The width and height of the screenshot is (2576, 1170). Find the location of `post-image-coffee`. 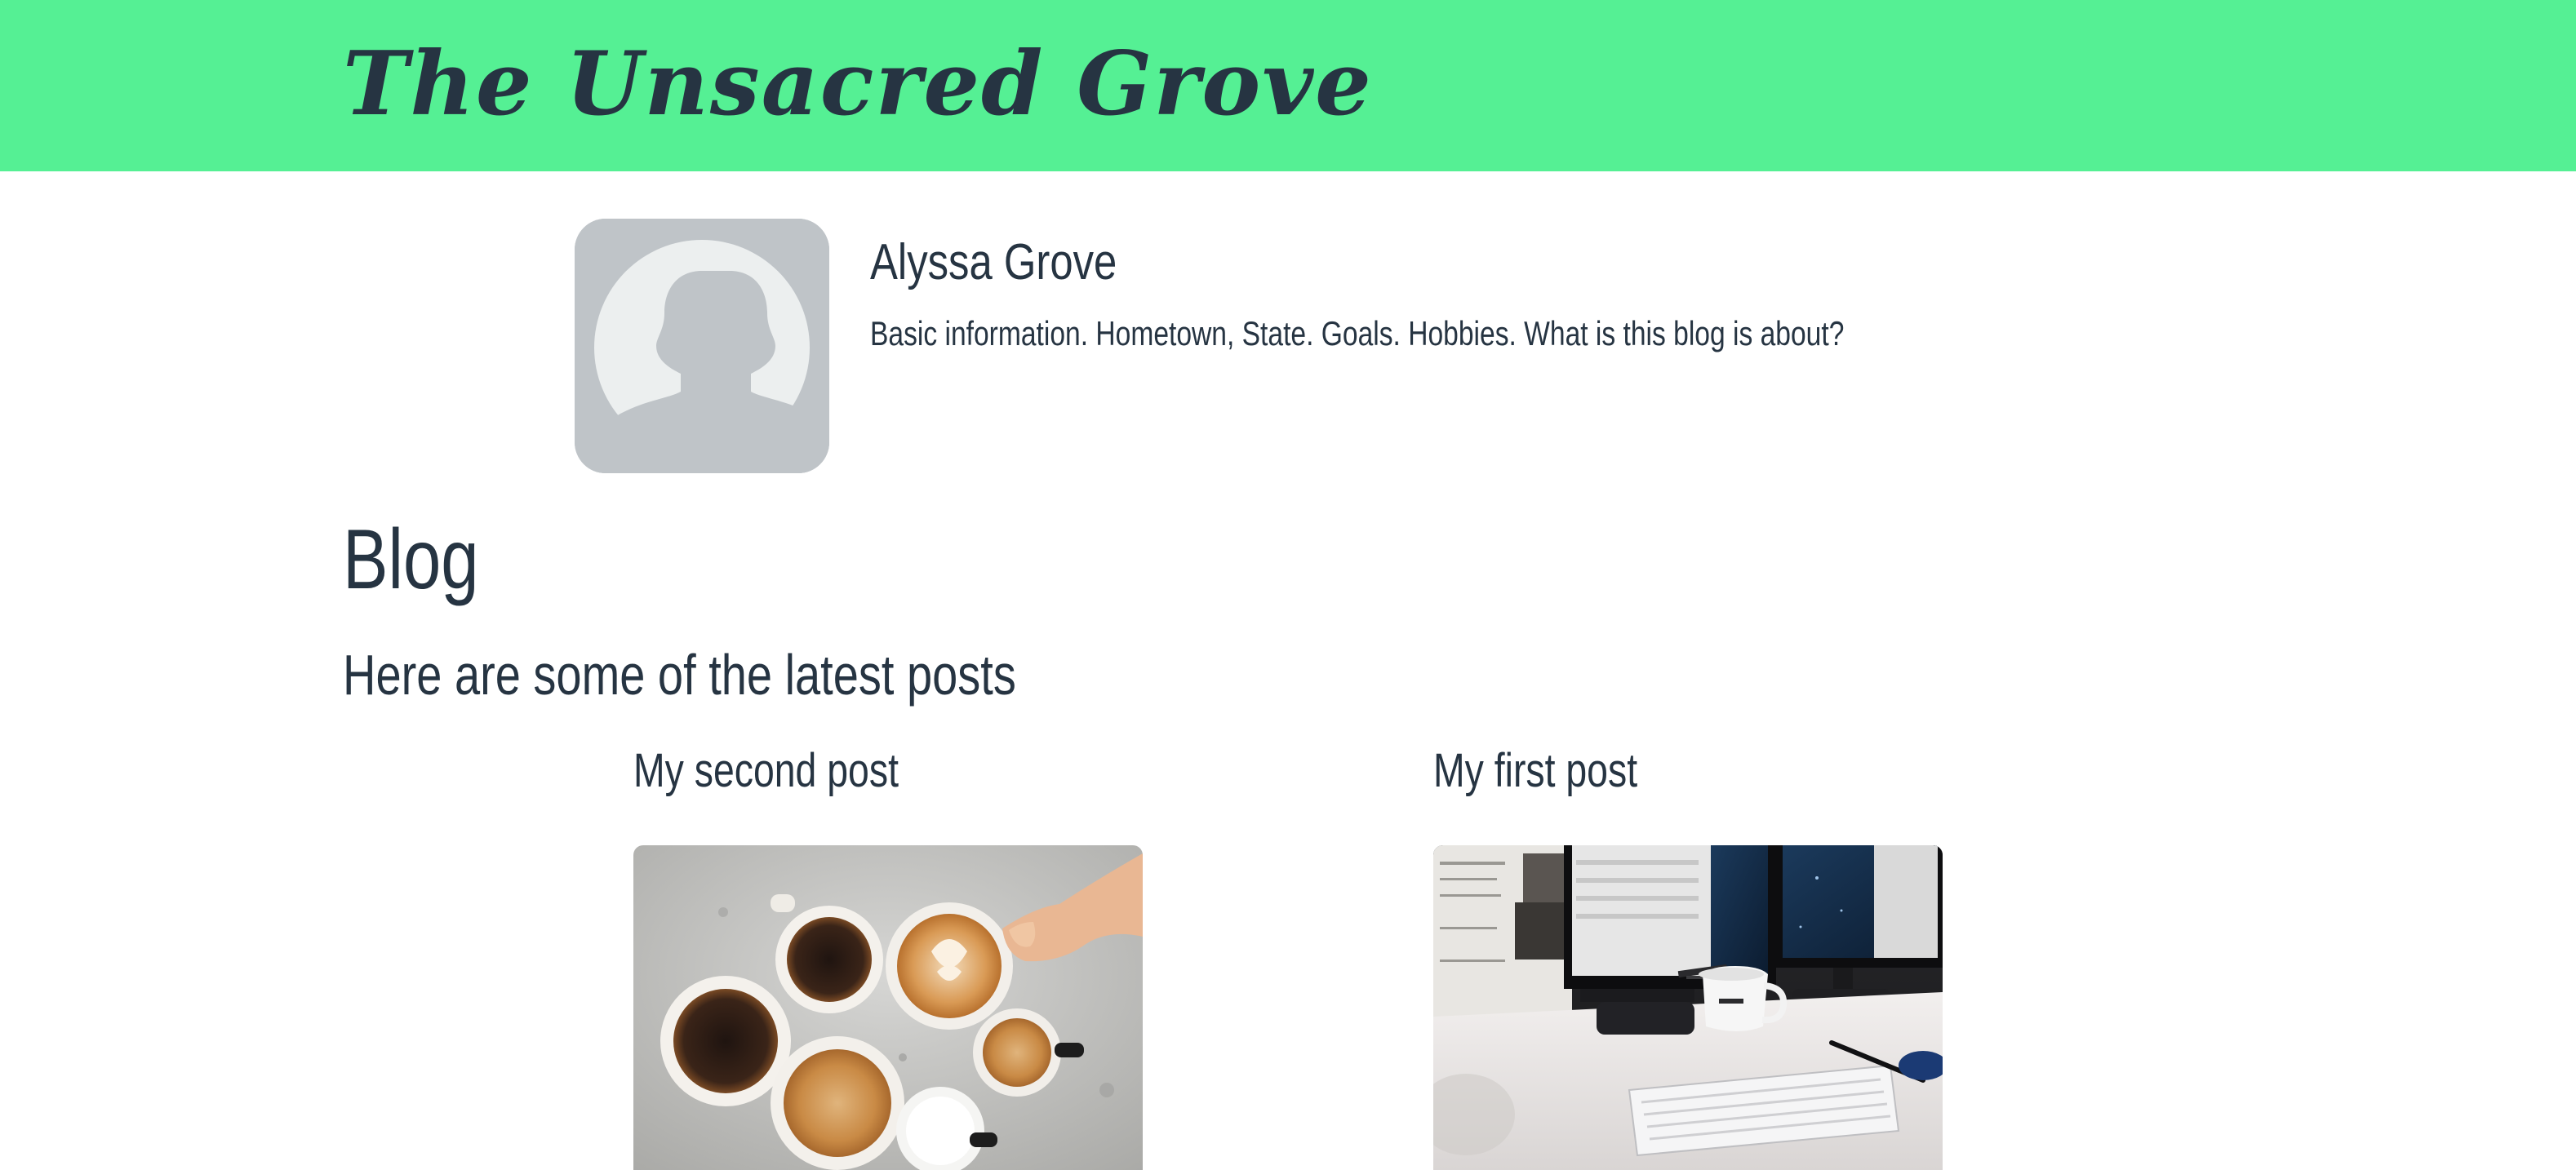

post-image-coffee is located at coordinates (888, 1008).